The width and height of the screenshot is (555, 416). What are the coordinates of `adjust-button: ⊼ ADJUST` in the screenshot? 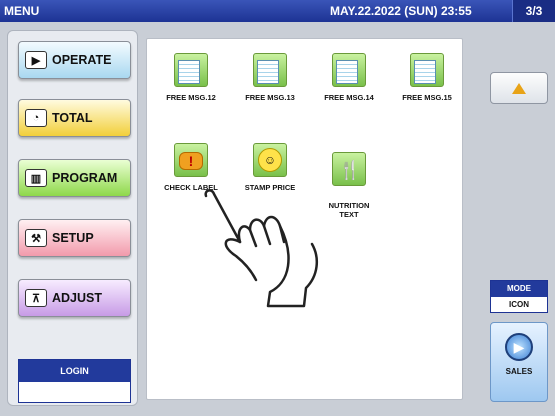 It's located at (74, 298).